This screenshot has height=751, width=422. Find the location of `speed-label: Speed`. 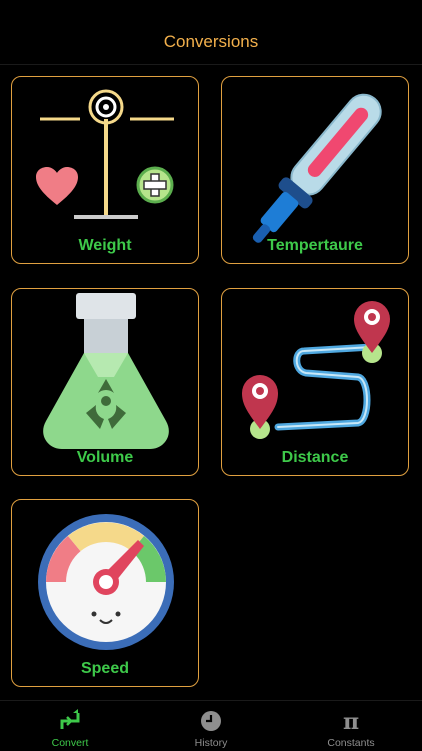

speed-label: Speed is located at coordinates (104, 668).